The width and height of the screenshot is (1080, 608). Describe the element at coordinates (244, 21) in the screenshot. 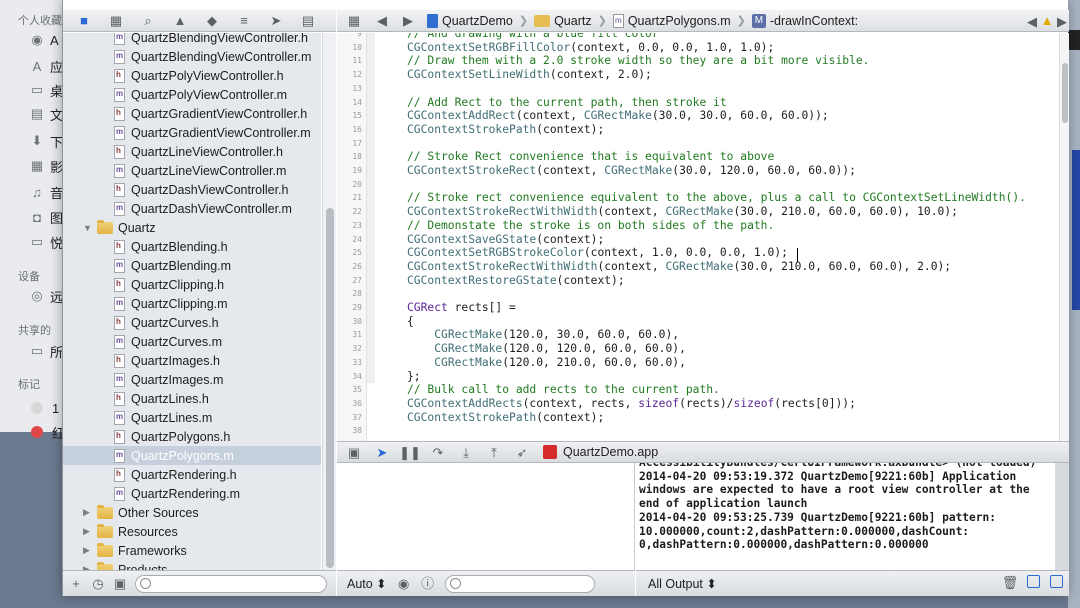

I see `debug-navigator-icon: ≡` at that location.